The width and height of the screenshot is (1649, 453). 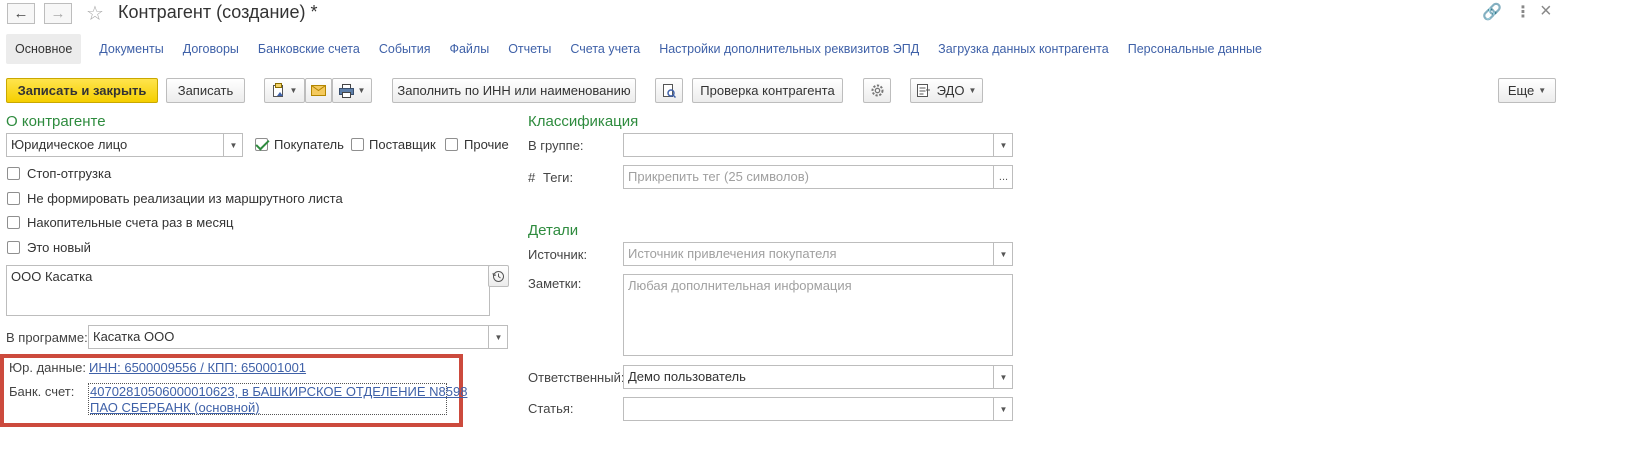 I want to click on supplier-checkbox, so click(x=357, y=144).